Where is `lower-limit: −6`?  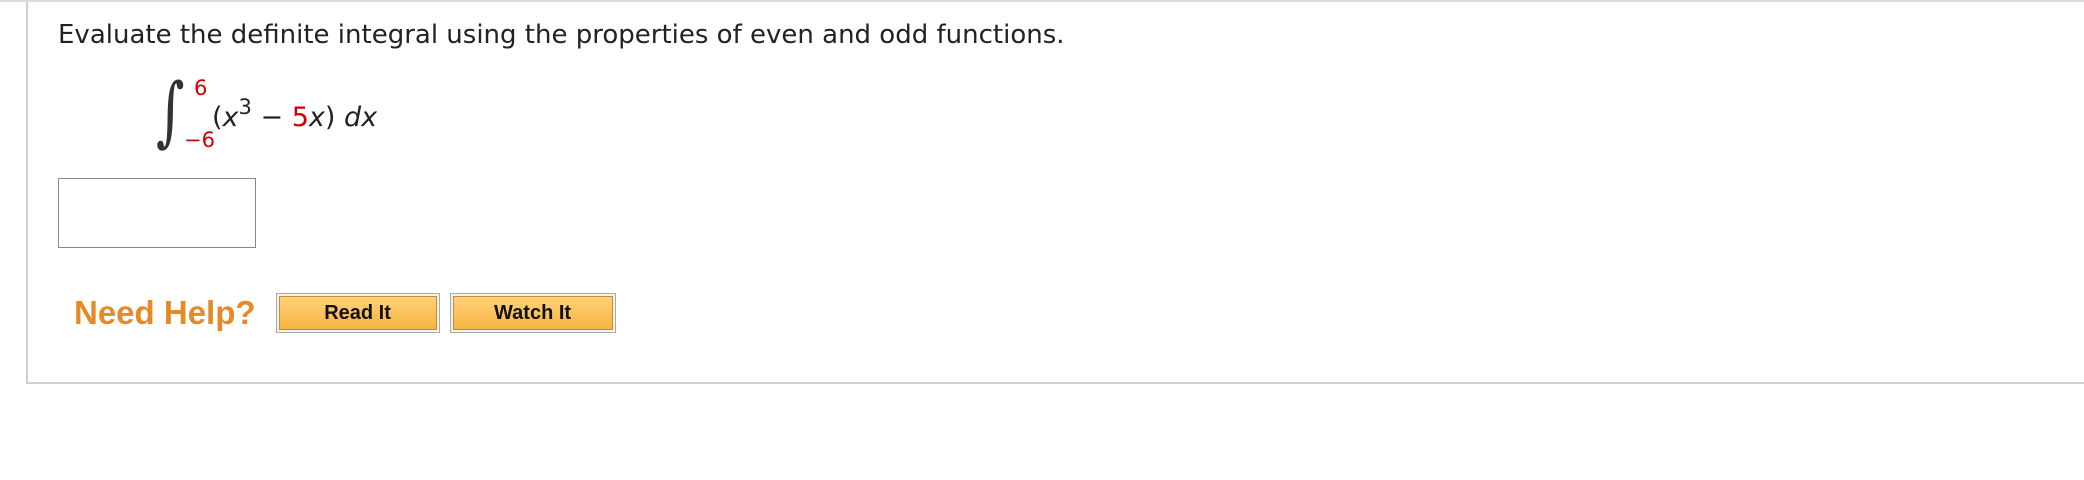
lower-limit: −6 is located at coordinates (199, 140).